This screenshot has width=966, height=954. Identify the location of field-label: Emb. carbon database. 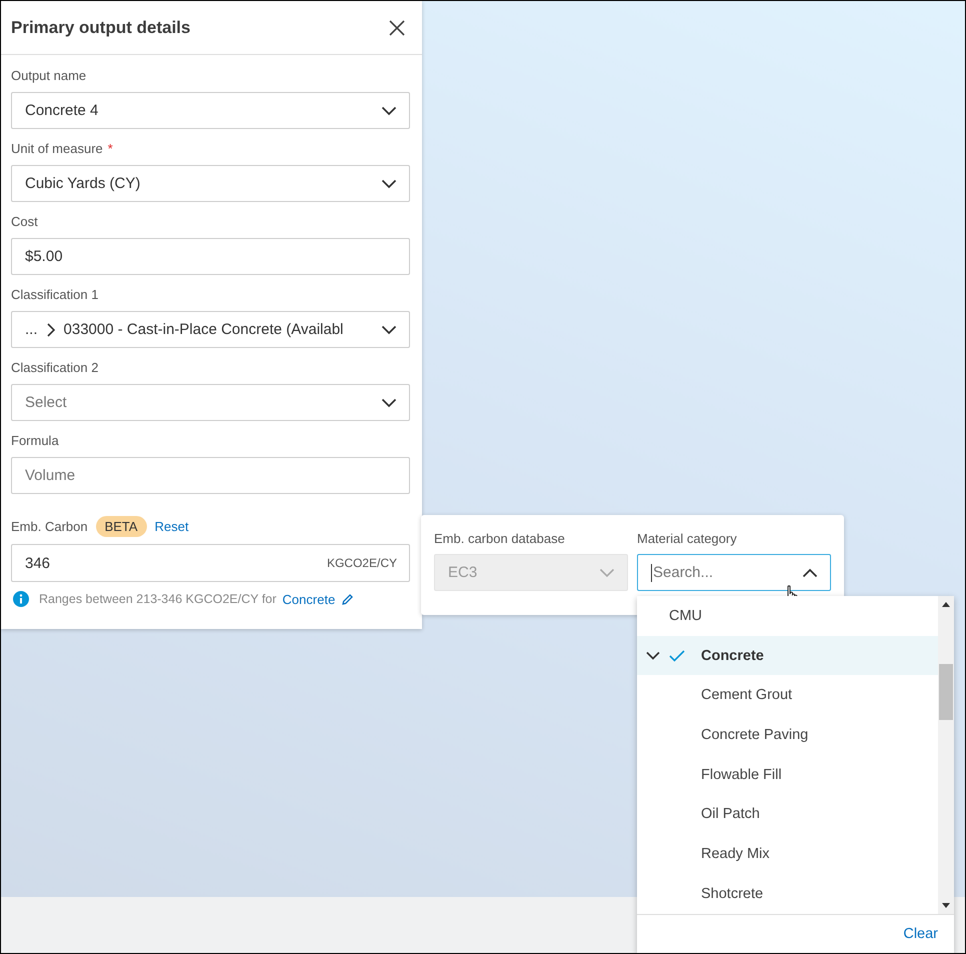
(500, 538).